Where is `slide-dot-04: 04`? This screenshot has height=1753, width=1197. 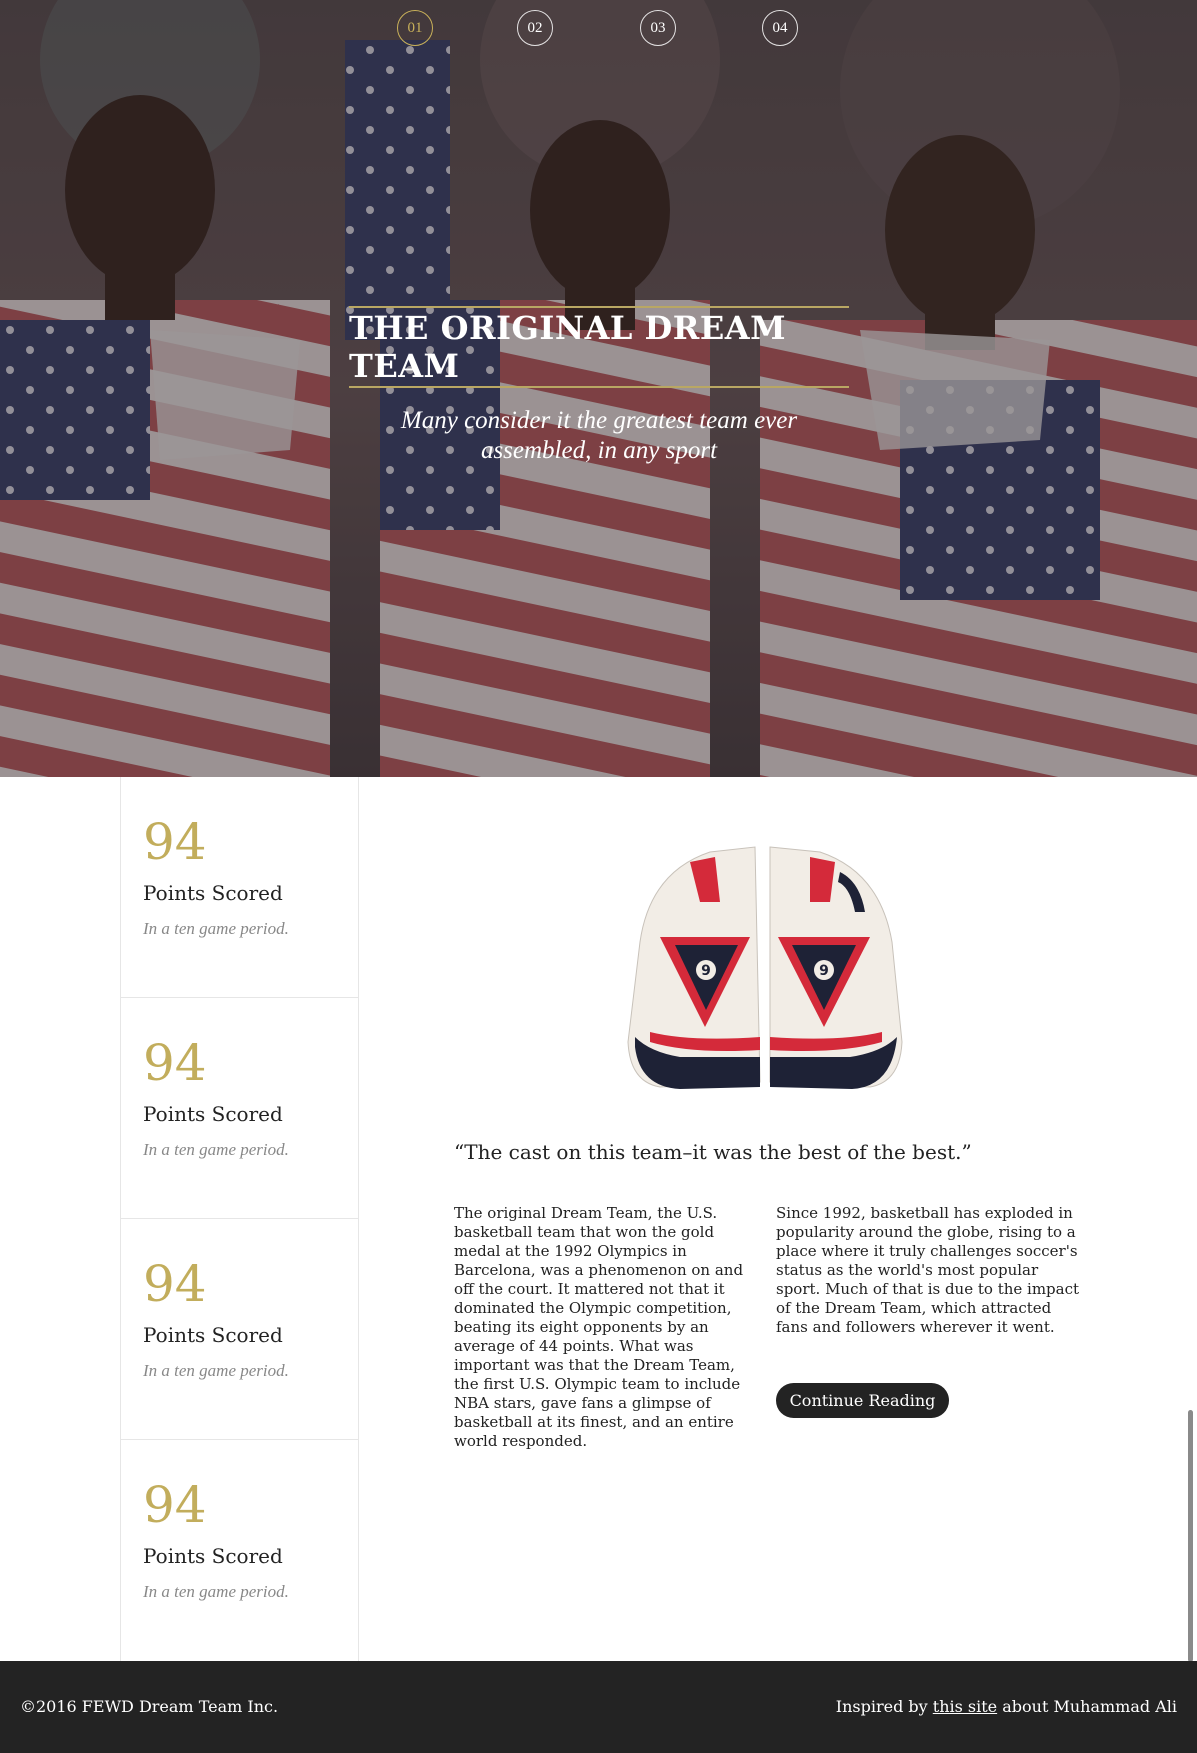
slide-dot-04: 04 is located at coordinates (780, 28).